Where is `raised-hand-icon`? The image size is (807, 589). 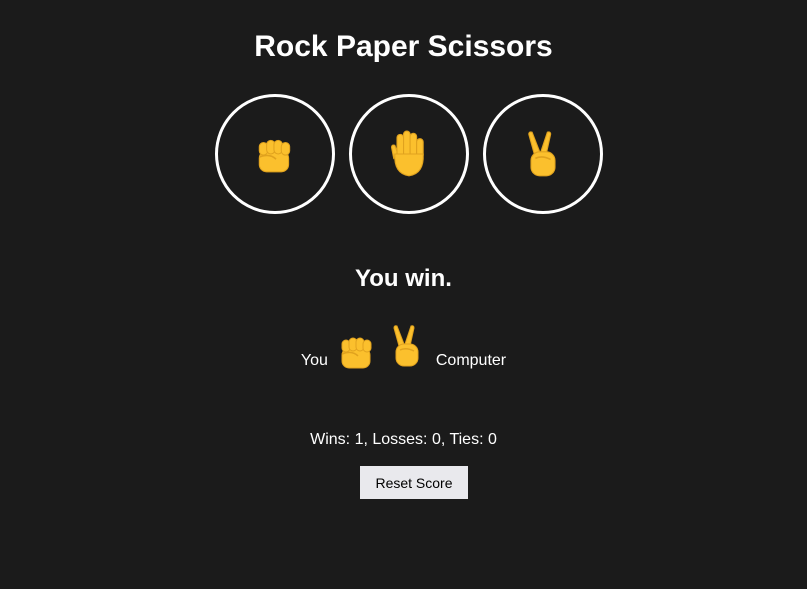 raised-hand-icon is located at coordinates (407, 153).